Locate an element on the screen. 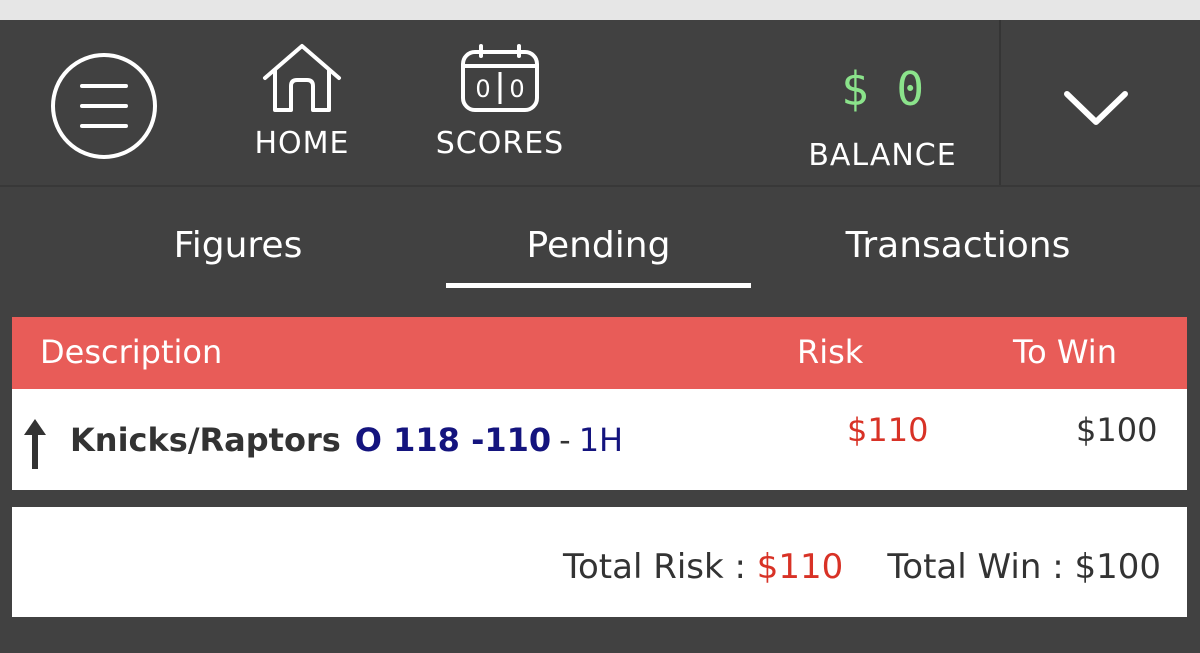 This screenshot has height=653, width=1200. menu-button is located at coordinates (104, 106).